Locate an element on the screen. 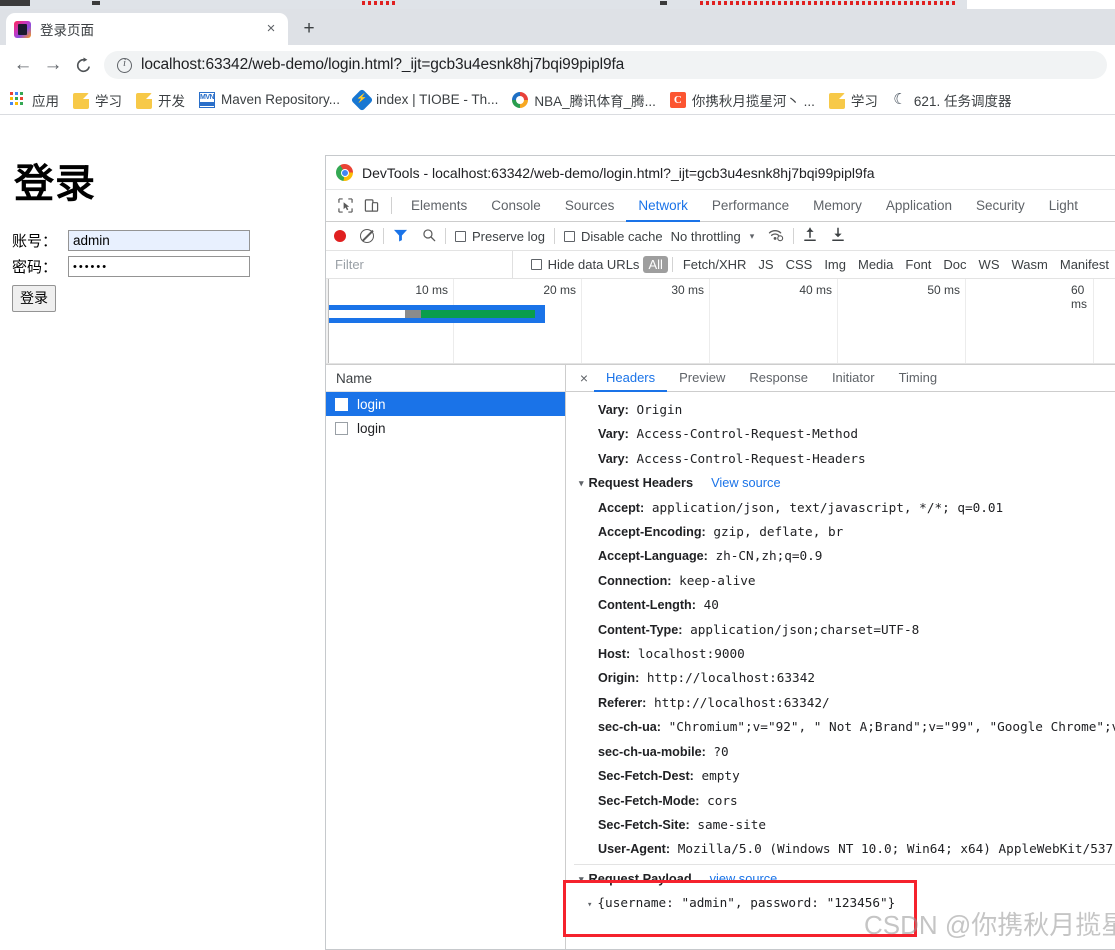 Image resolution: width=1115 pixels, height=950 pixels. view-source-link: View source is located at coordinates (745, 483).